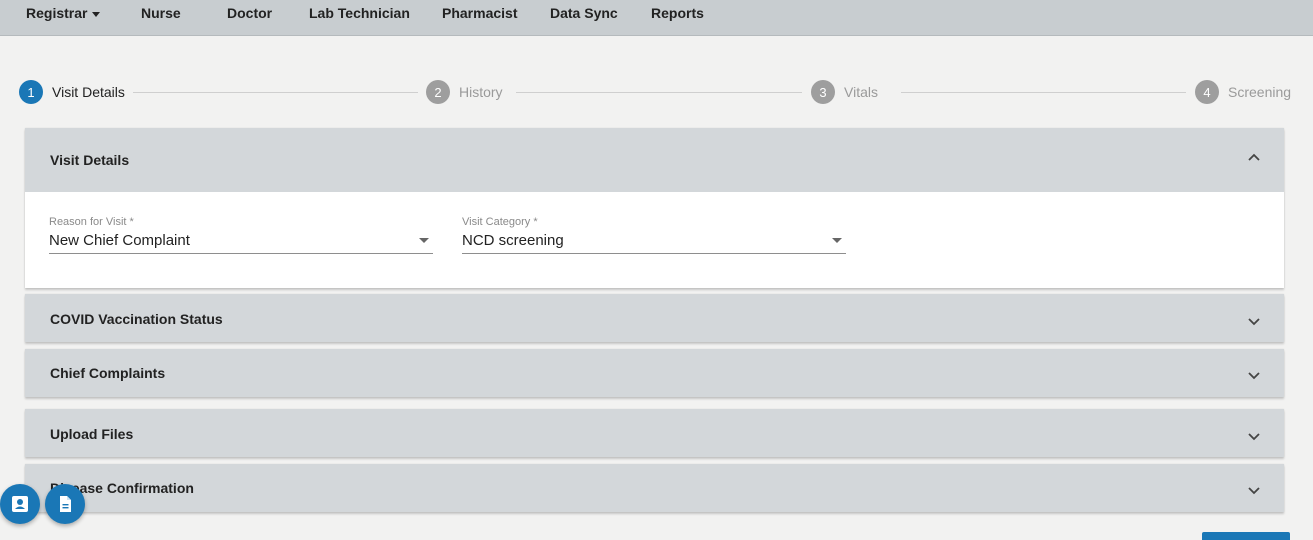 The height and width of the screenshot is (540, 1313). What do you see at coordinates (584, 13) in the screenshot?
I see `nav-data-sync: Data Sync` at bounding box center [584, 13].